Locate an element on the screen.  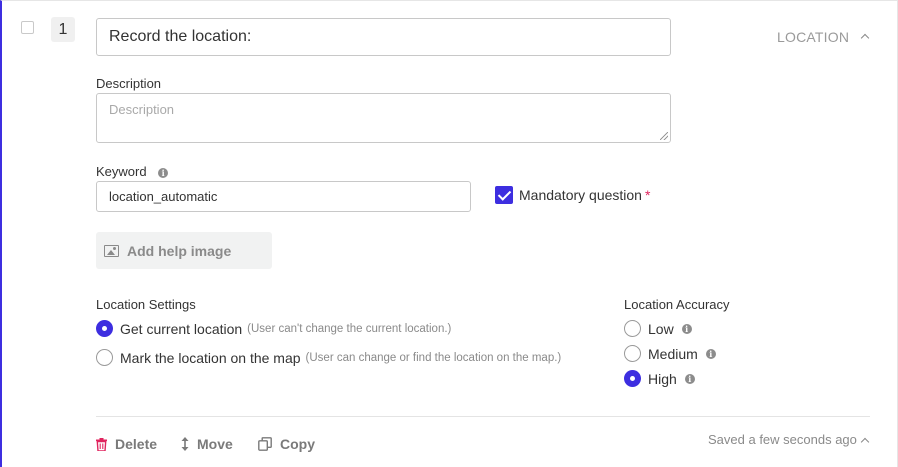
location-current-radio is located at coordinates (104, 328).